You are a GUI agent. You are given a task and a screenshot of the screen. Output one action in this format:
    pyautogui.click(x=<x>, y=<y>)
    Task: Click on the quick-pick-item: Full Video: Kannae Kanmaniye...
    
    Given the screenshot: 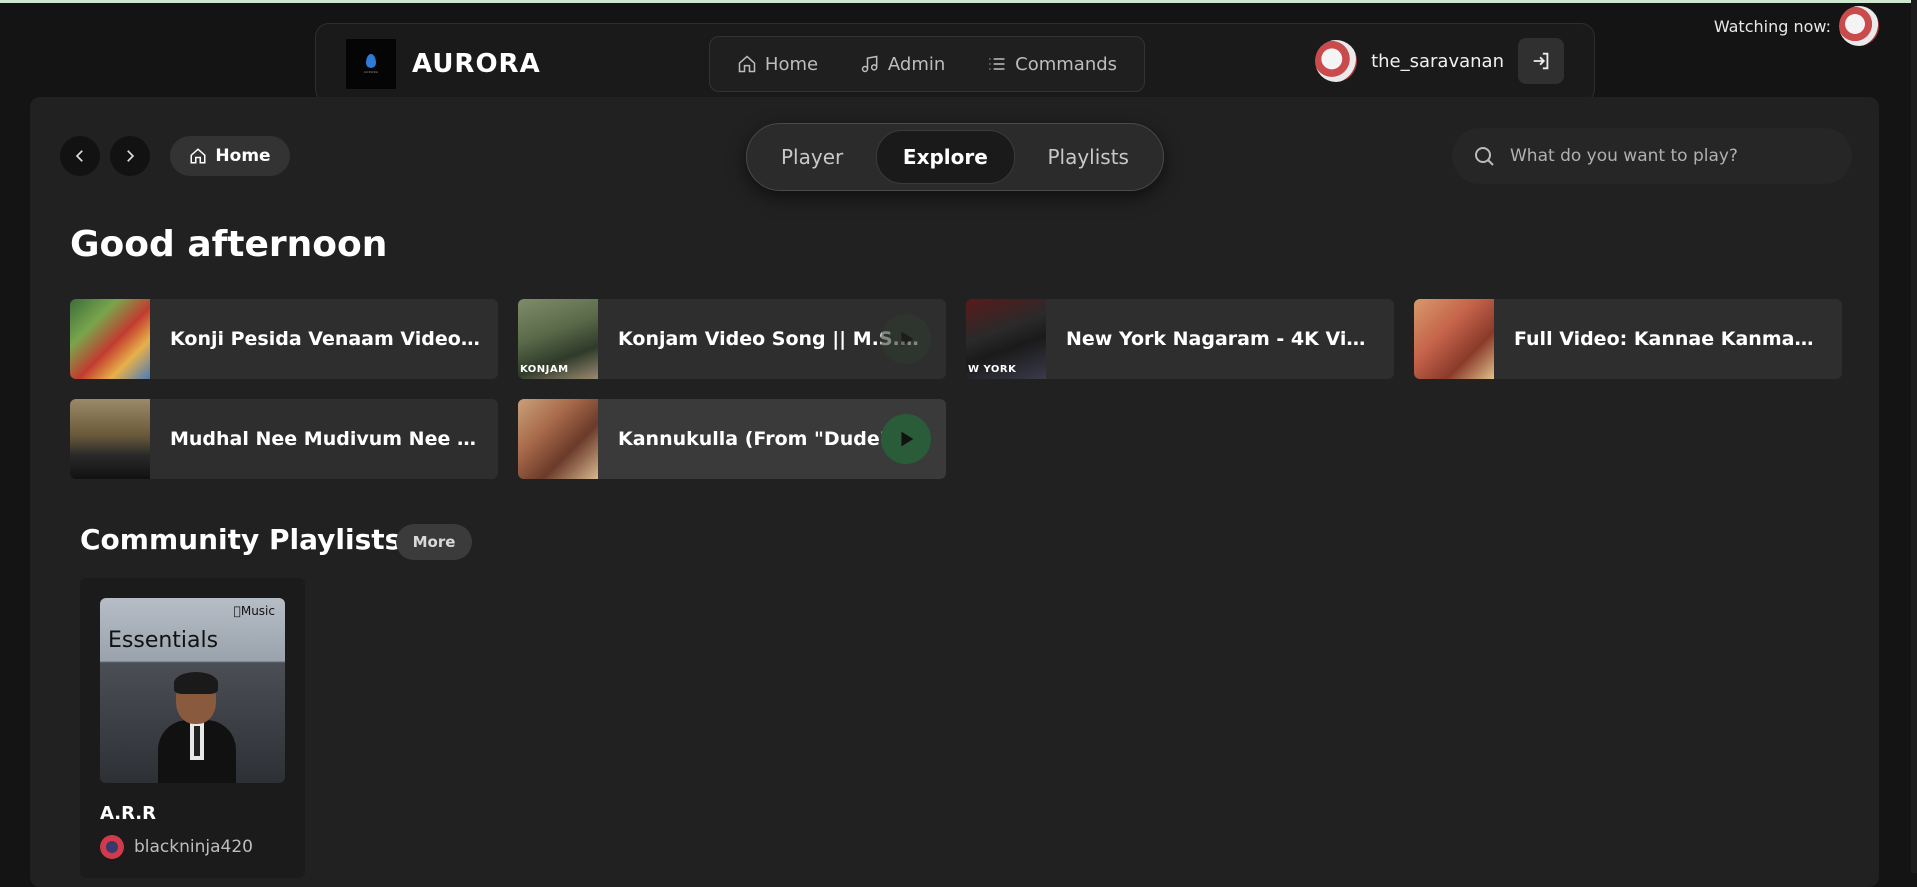 What is the action you would take?
    pyautogui.click(x=1628, y=339)
    